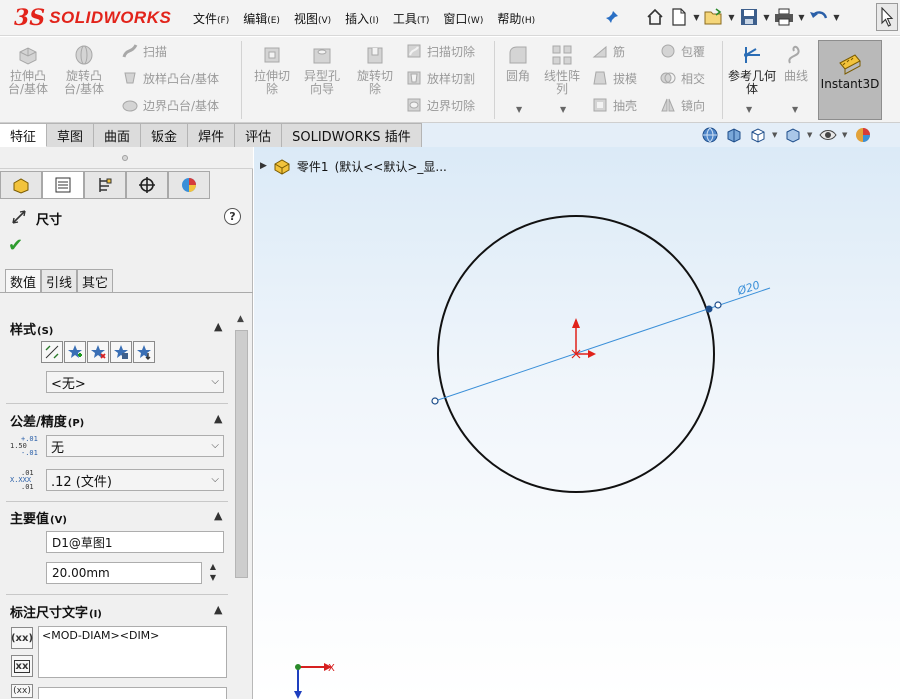  What do you see at coordinates (796, 63) in the screenshot?
I see `curves-button: 曲线` at bounding box center [796, 63].